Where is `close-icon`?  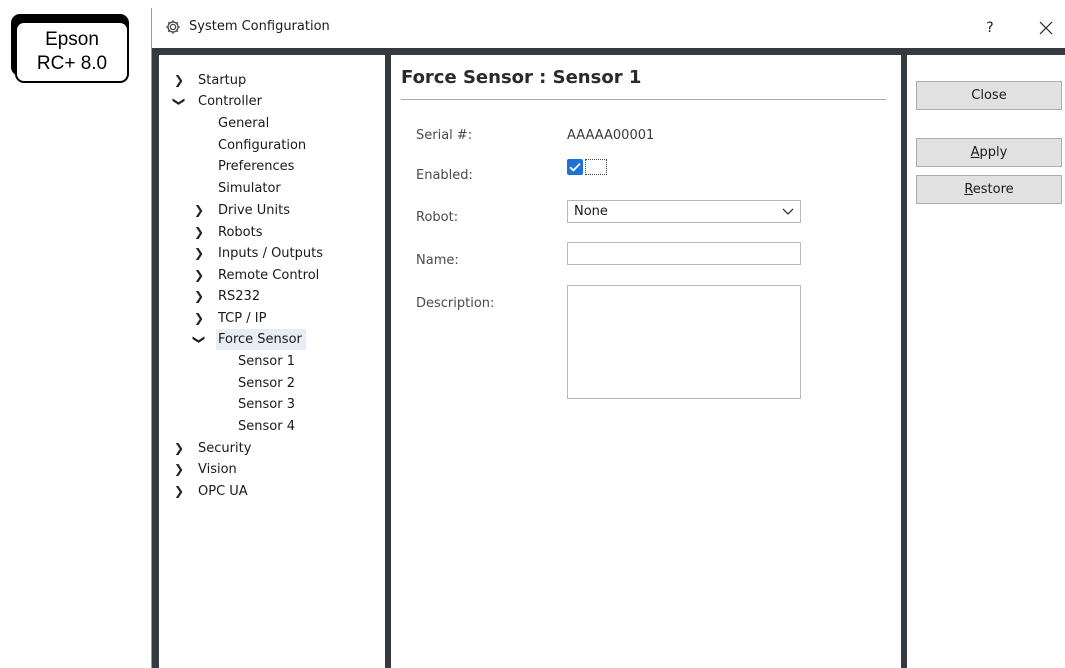
close-icon is located at coordinates (1046, 28).